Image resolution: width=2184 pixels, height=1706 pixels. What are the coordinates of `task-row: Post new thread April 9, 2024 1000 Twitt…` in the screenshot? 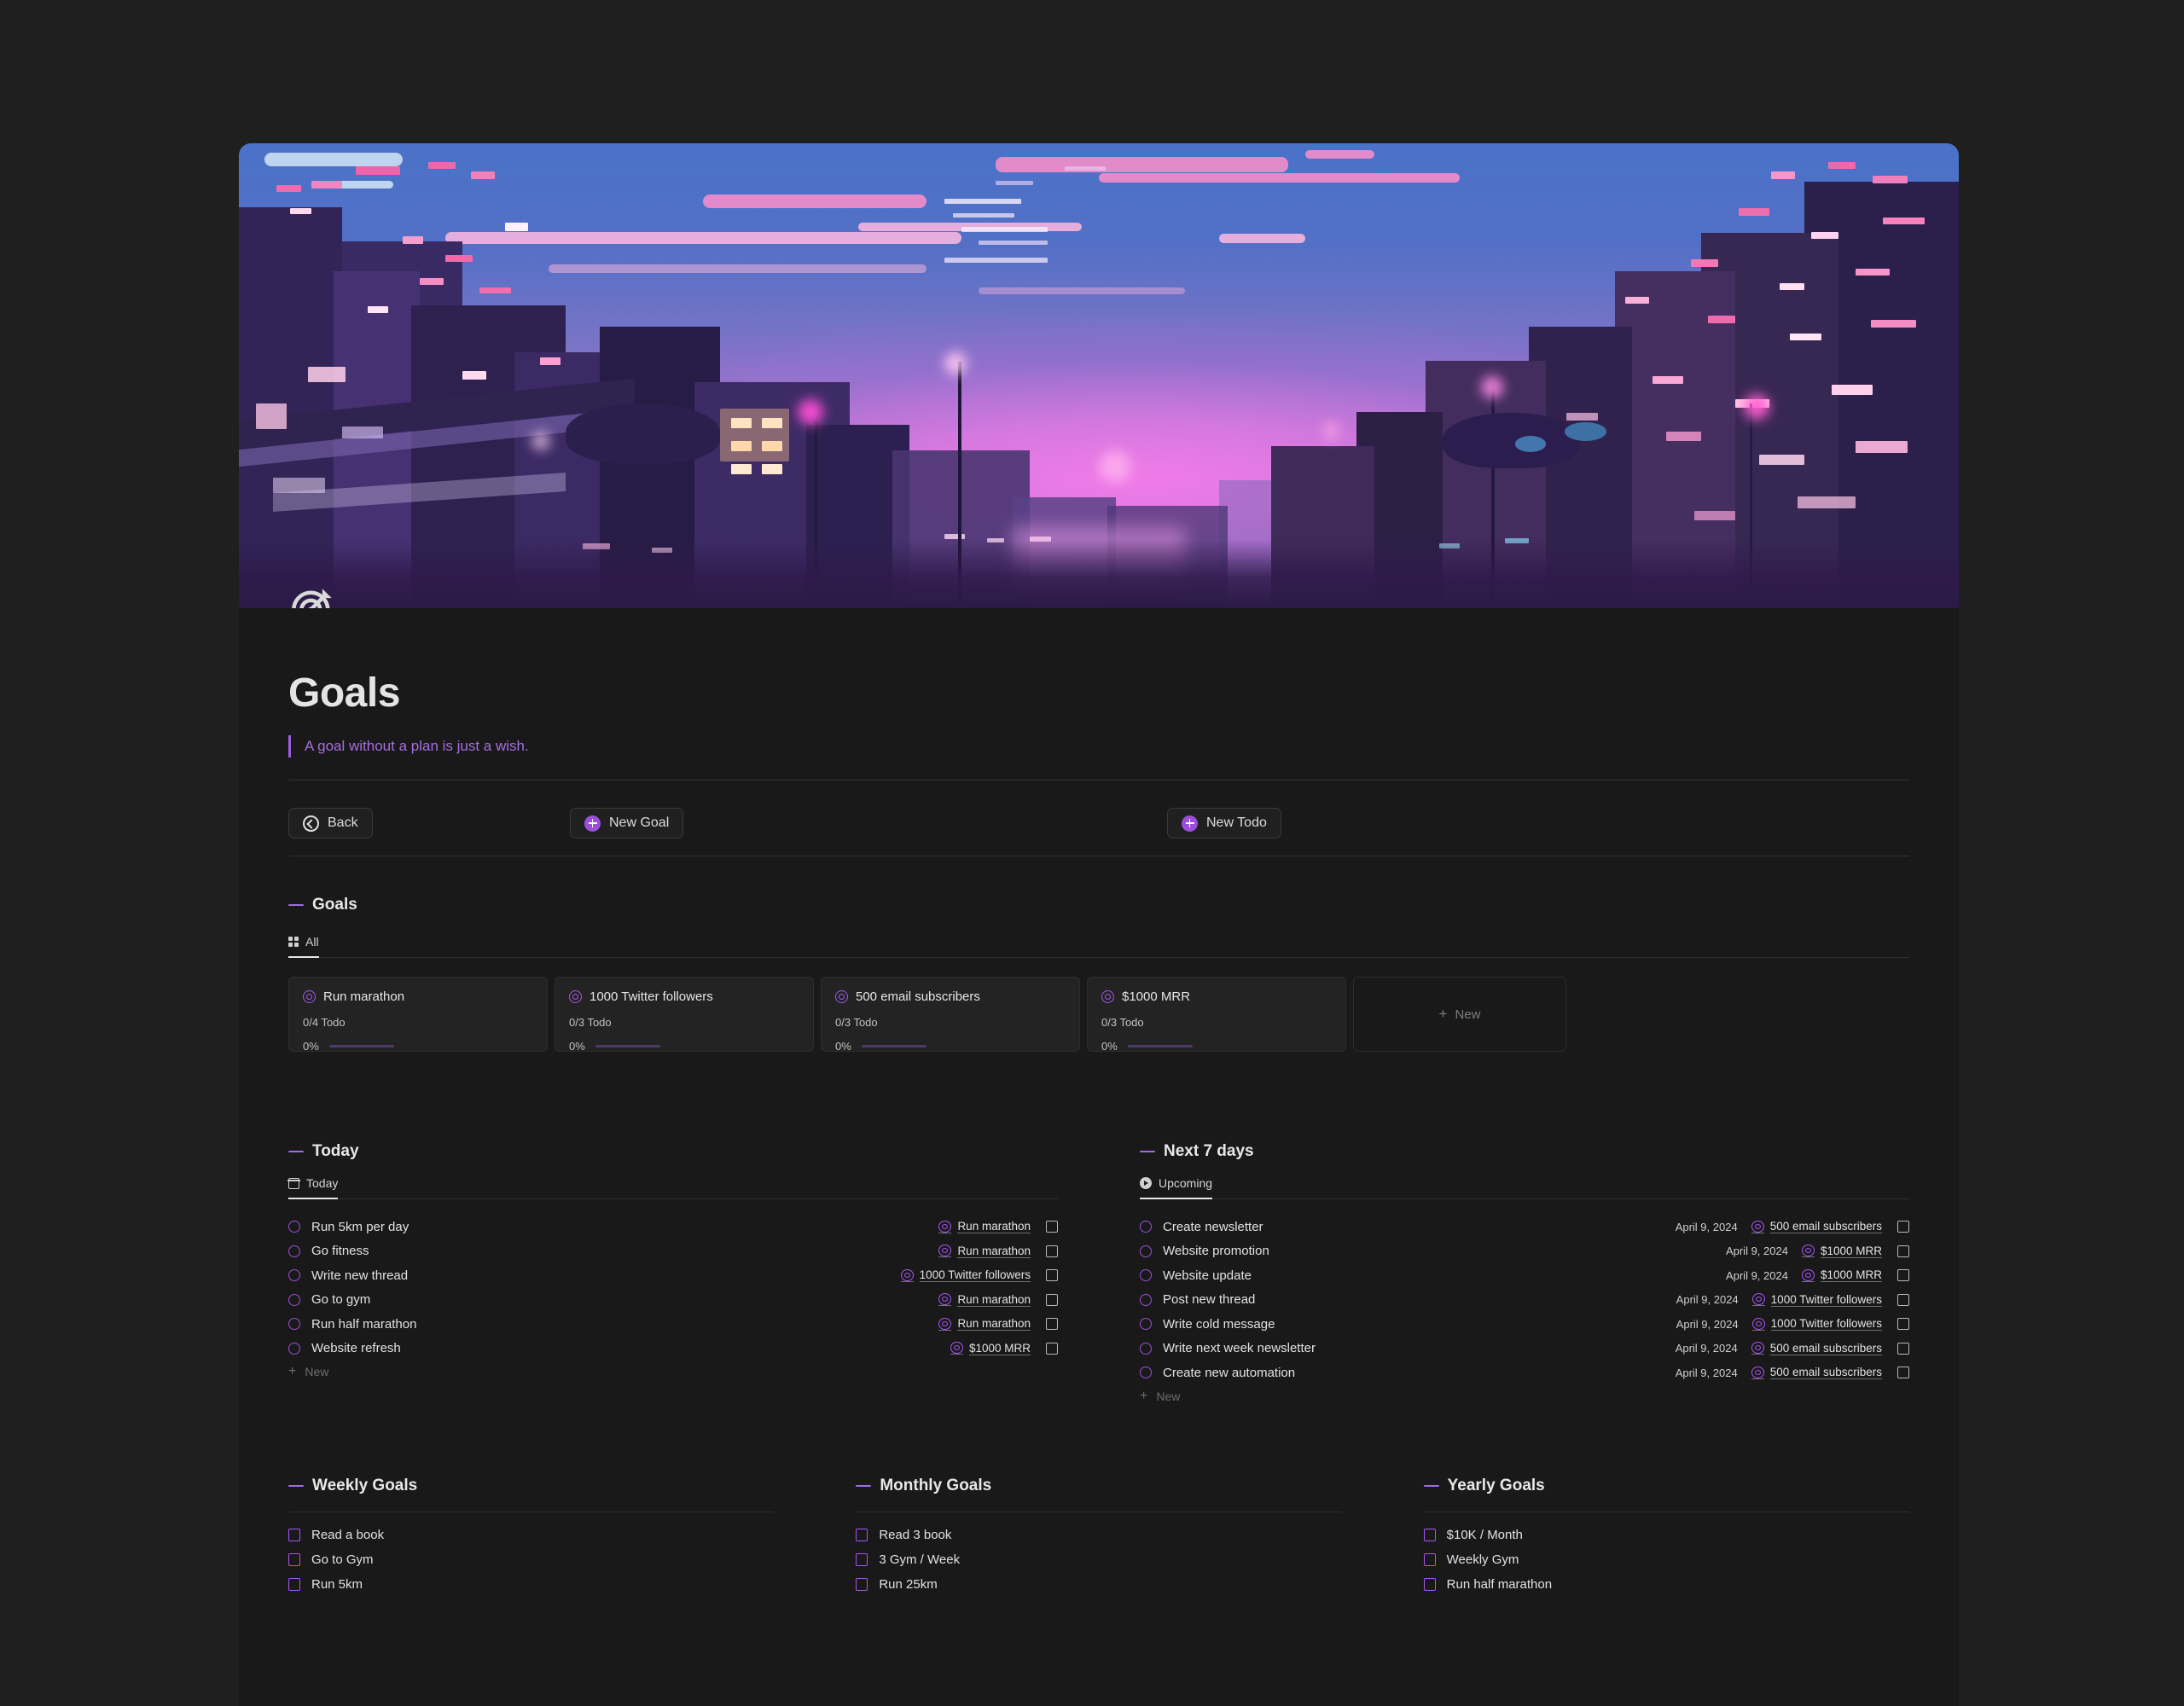 It's located at (1525, 1300).